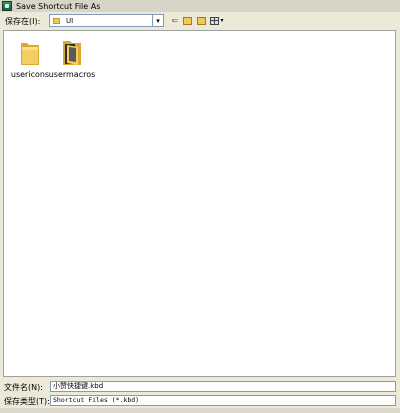  Describe the element at coordinates (30, 74) in the screenshot. I see `file-name: usericons` at that location.